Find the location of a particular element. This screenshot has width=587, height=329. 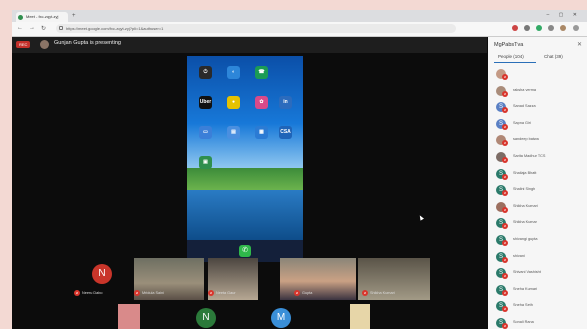

participant-tile: M is located at coordinates (282, 317).